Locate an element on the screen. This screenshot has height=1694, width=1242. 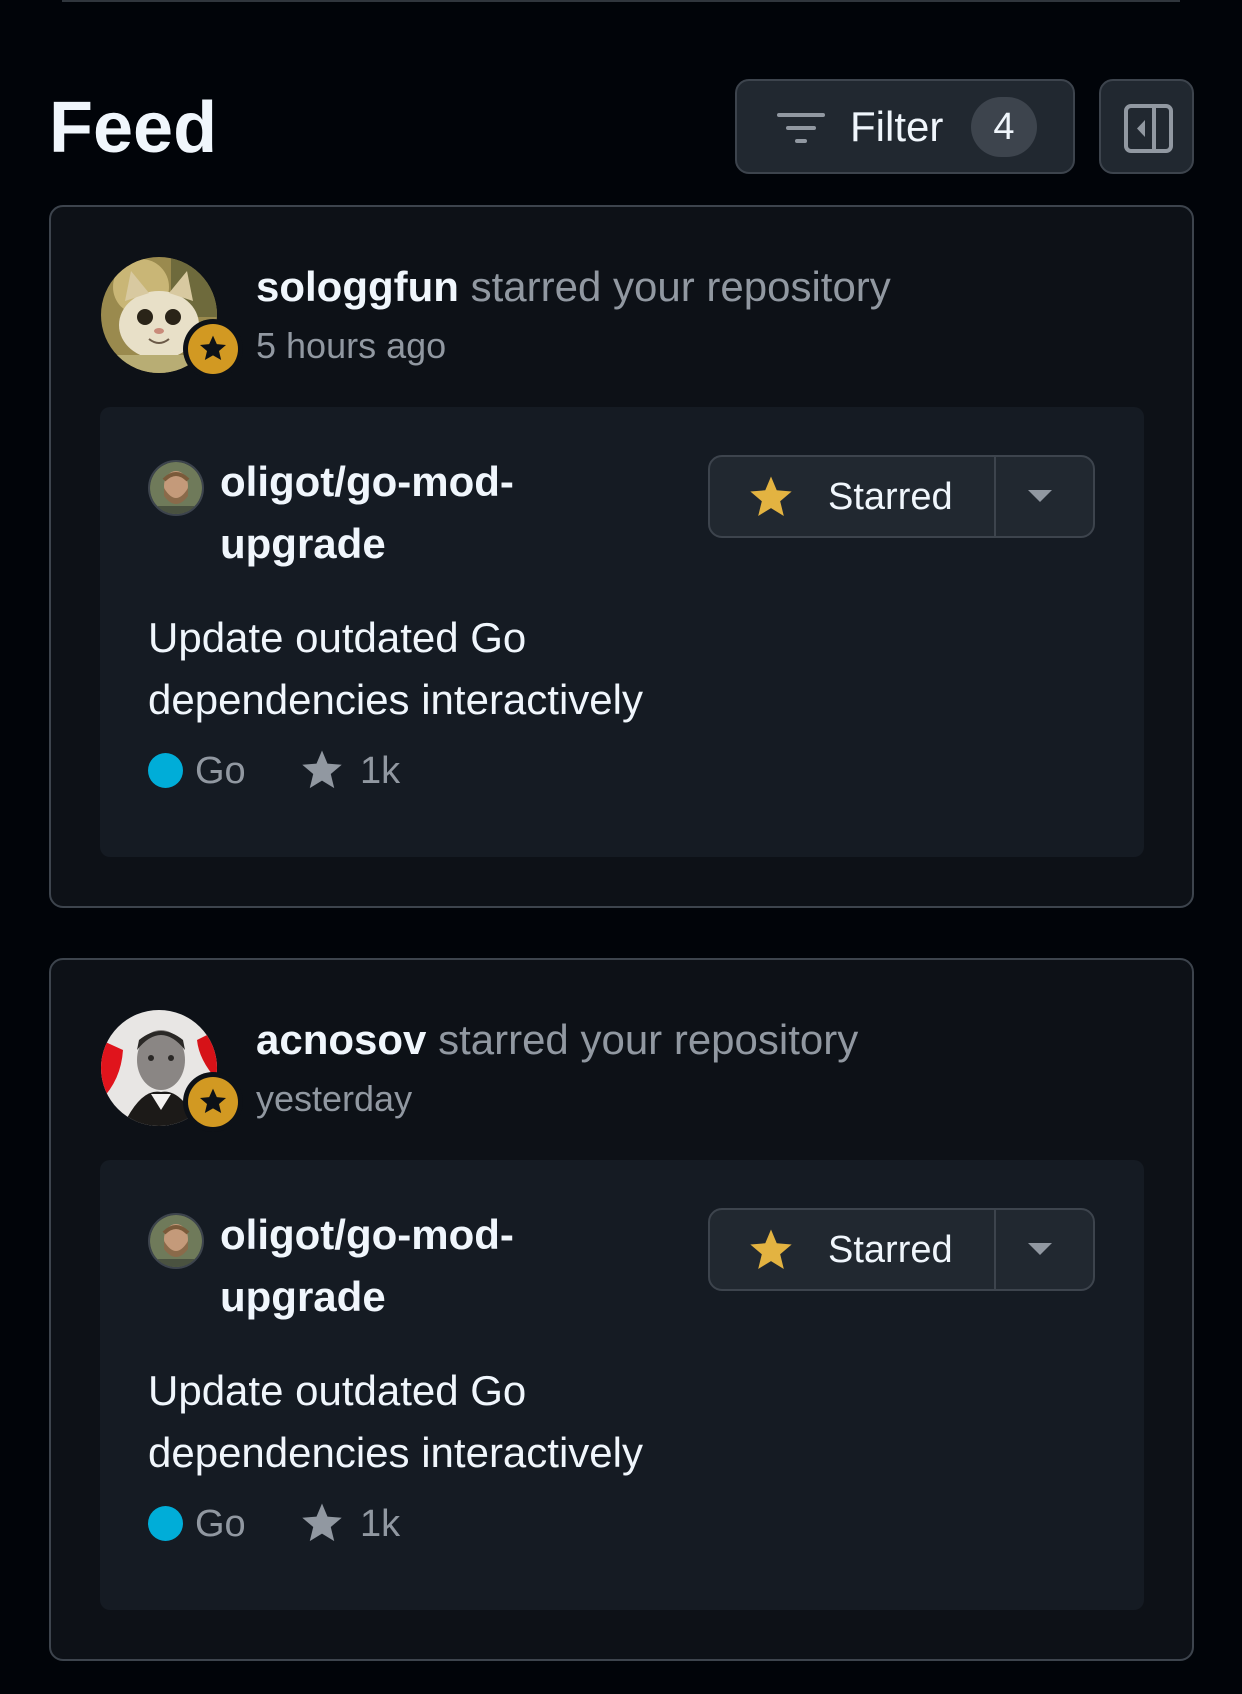
filter-count-badge: 4 is located at coordinates (1004, 127).